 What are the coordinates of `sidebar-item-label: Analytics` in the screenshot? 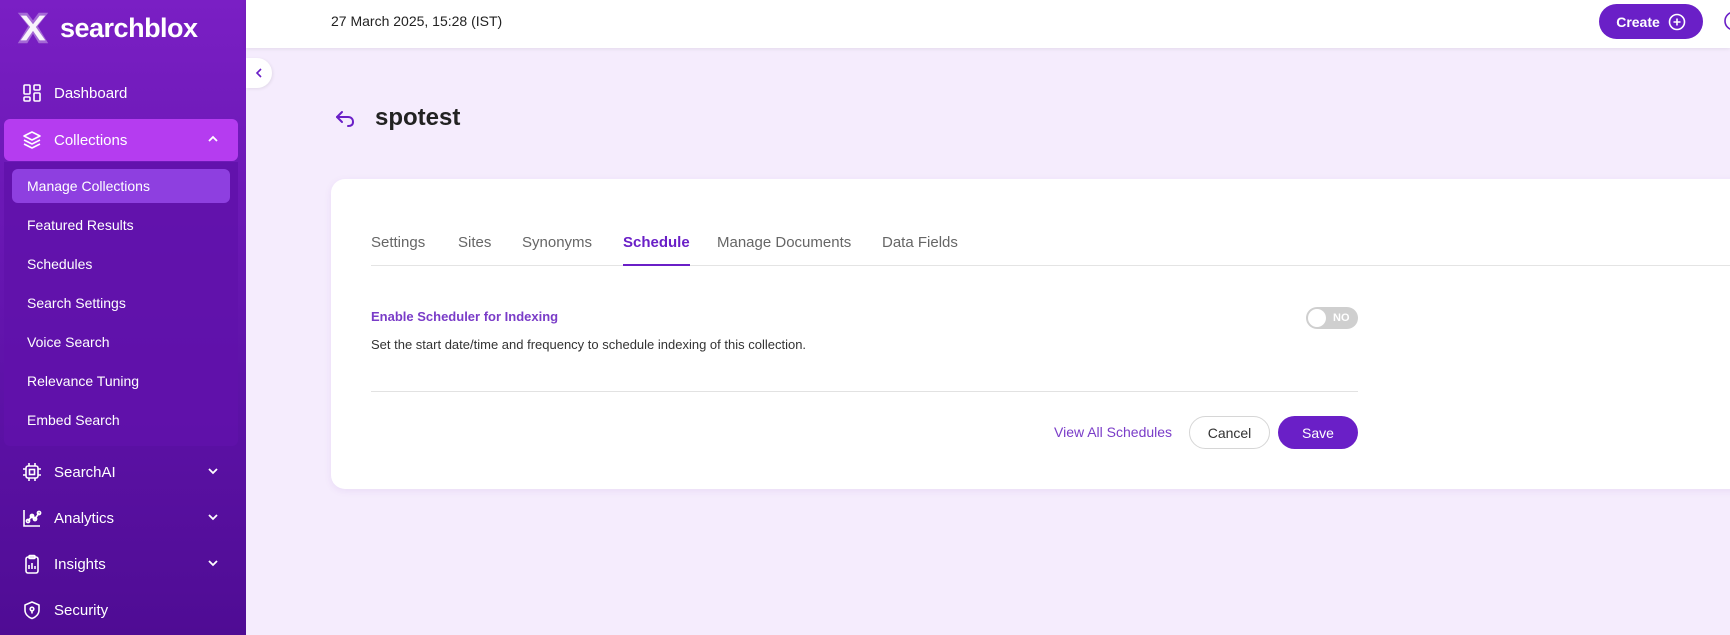 It's located at (84, 518).